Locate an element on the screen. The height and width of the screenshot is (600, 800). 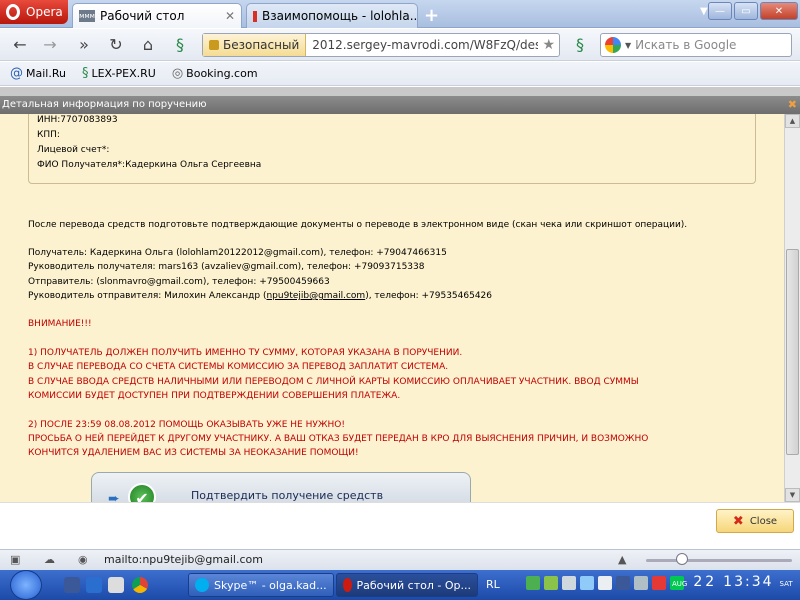
tab-desktop: ммм Рабочий стол ✕ is located at coordinates (157, 15).